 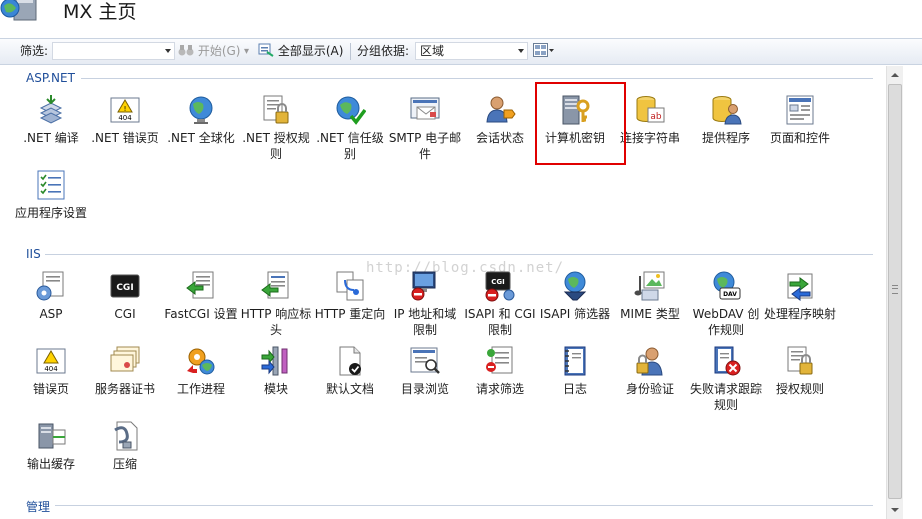 I want to click on show-all-button: 全部显示(A), so click(x=300, y=51).